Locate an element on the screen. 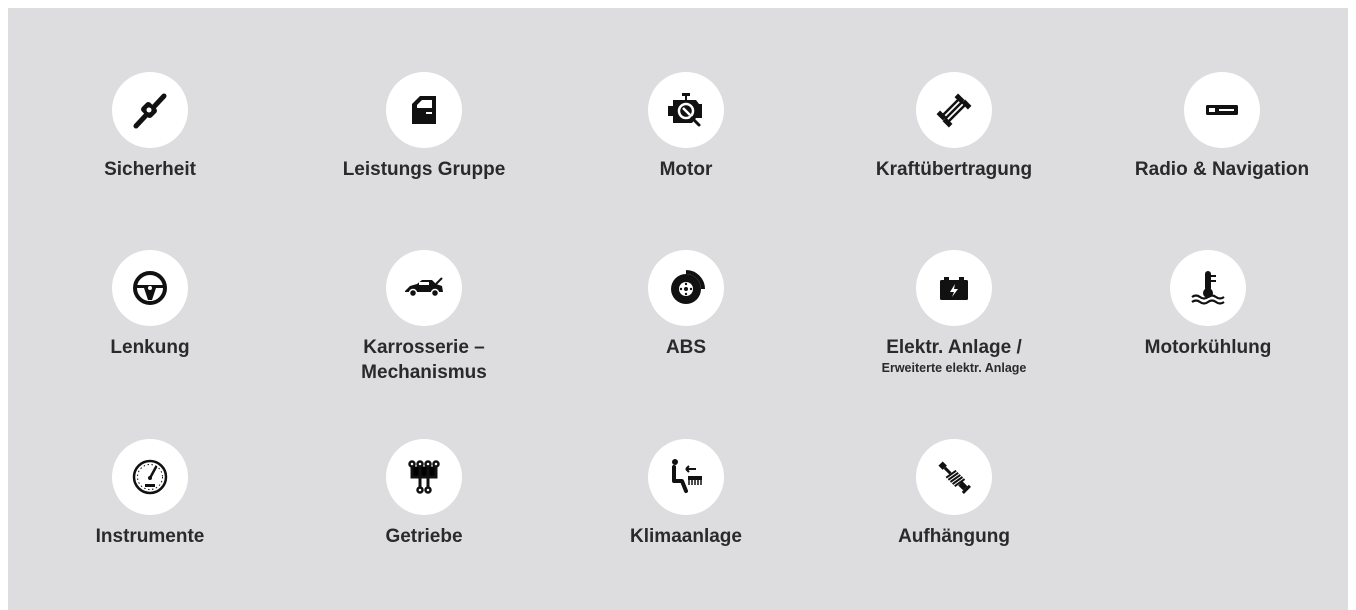  category-label: Klimaanlage is located at coordinates (686, 536).